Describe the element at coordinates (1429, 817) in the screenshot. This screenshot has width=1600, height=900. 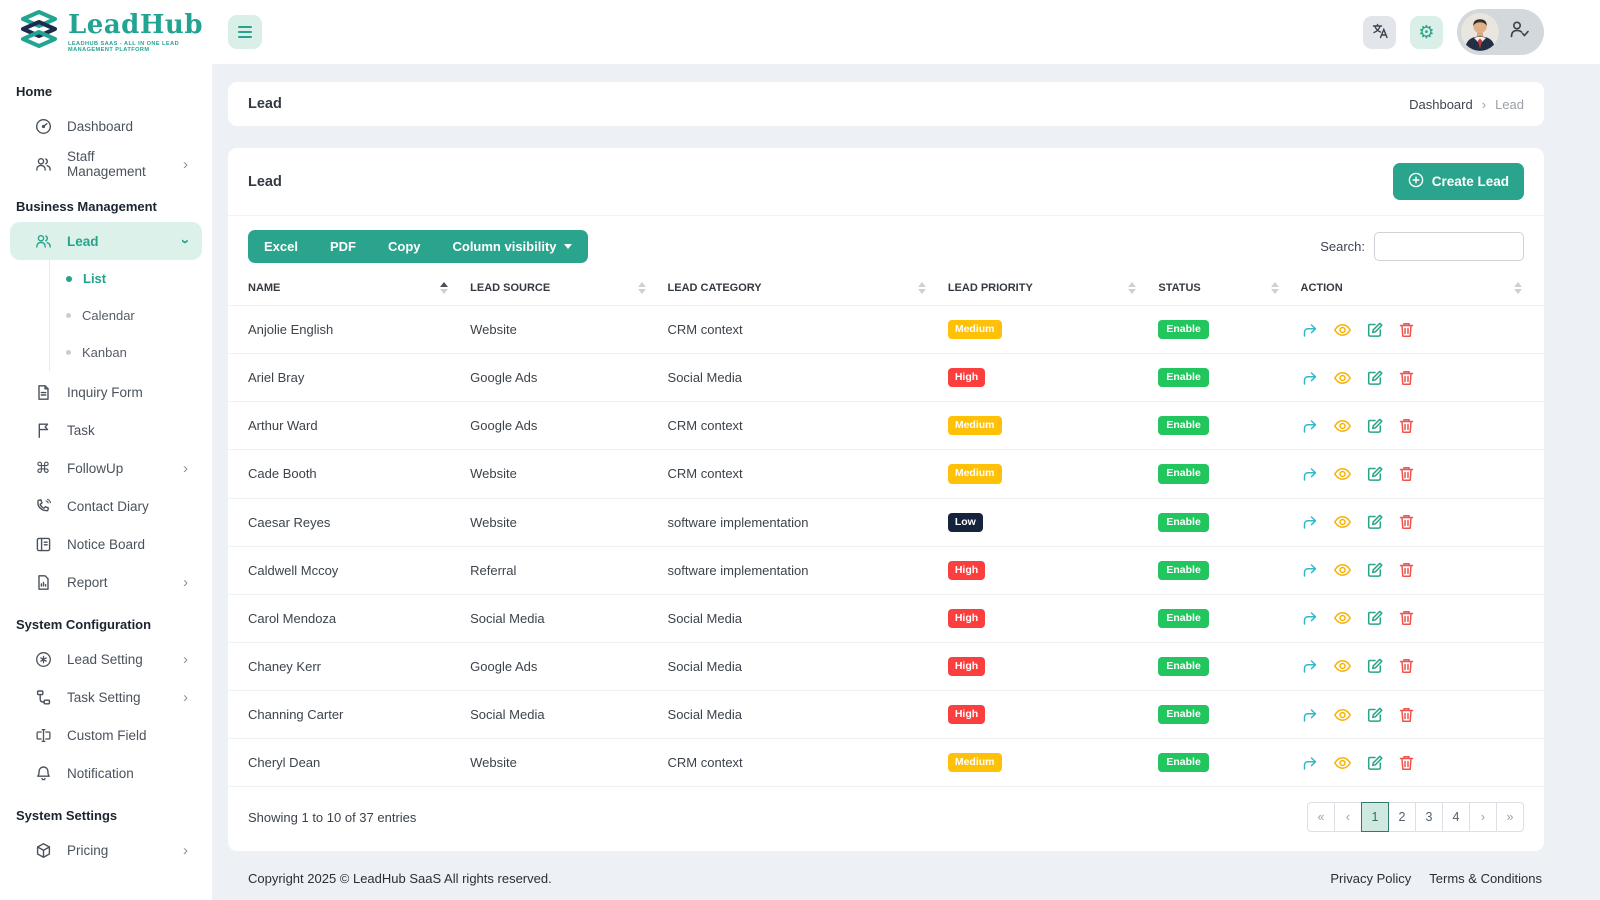
I see `pagination-page-3: 3` at that location.